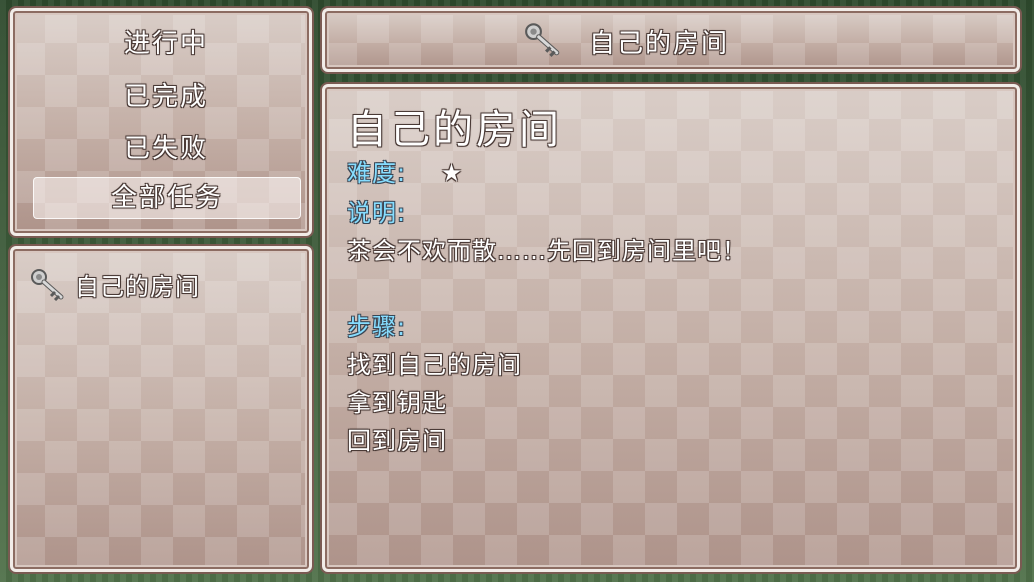 This screenshot has width=1034, height=582. Describe the element at coordinates (397, 403) in the screenshot. I see `step-item: 拿到钥匙` at that location.